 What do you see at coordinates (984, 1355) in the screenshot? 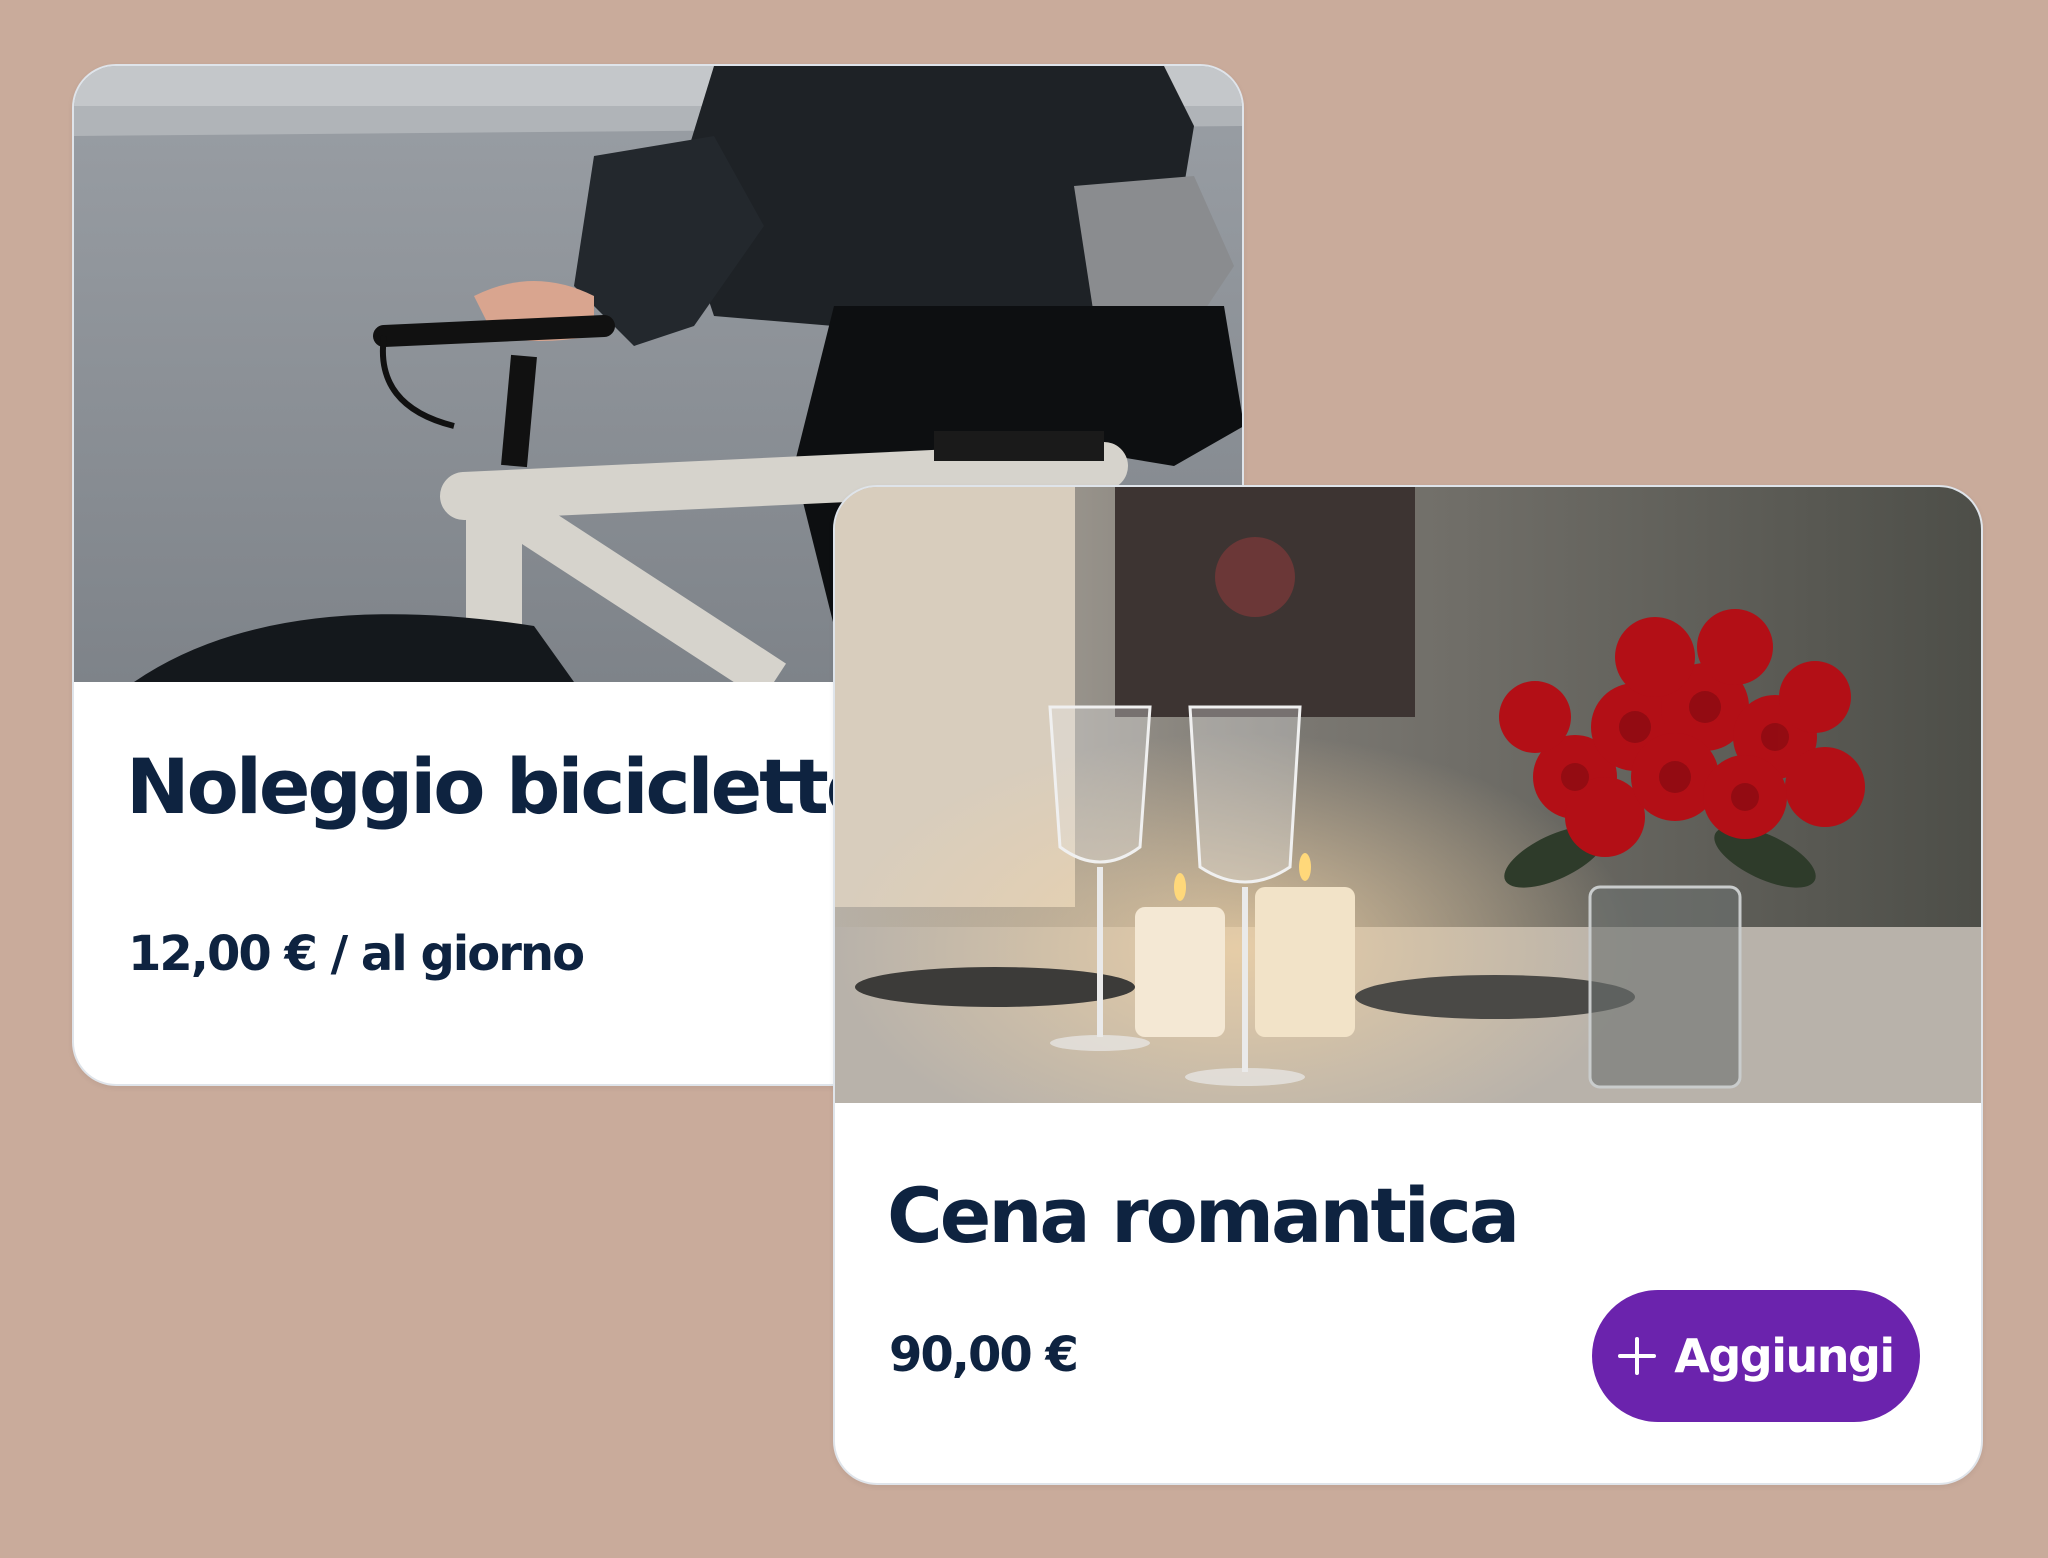
I see `product-price: 90,00 €` at bounding box center [984, 1355].